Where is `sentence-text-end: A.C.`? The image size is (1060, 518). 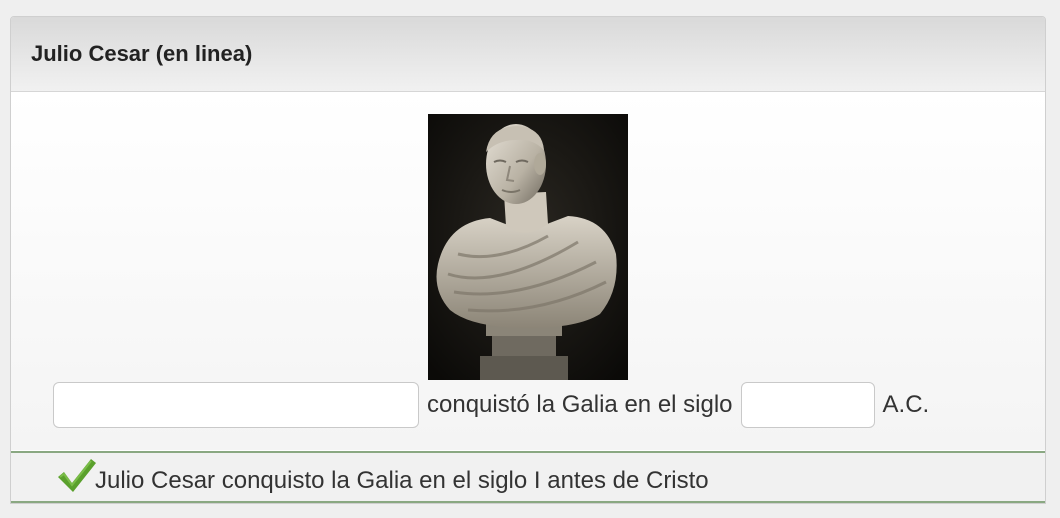 sentence-text-end: A.C. is located at coordinates (906, 404).